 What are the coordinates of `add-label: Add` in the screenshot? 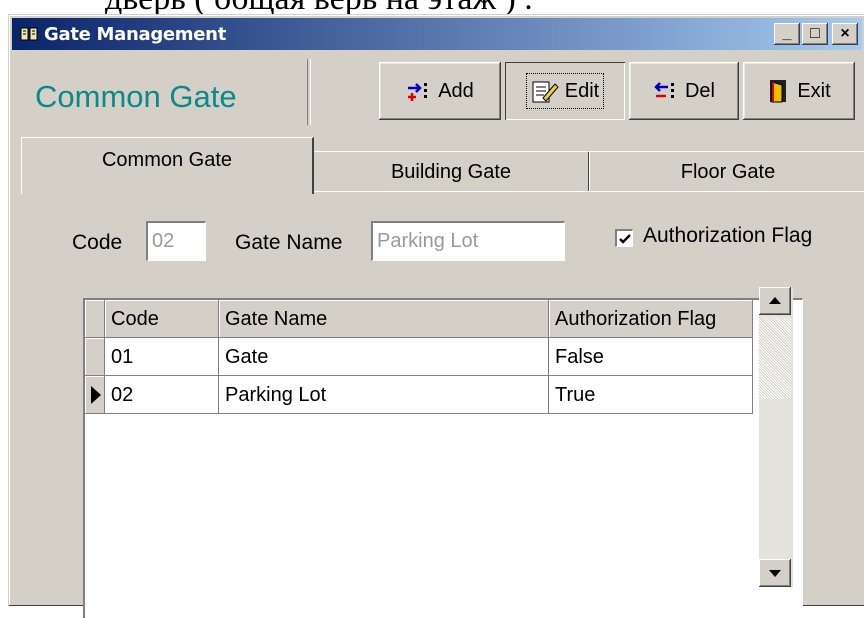 It's located at (456, 90).